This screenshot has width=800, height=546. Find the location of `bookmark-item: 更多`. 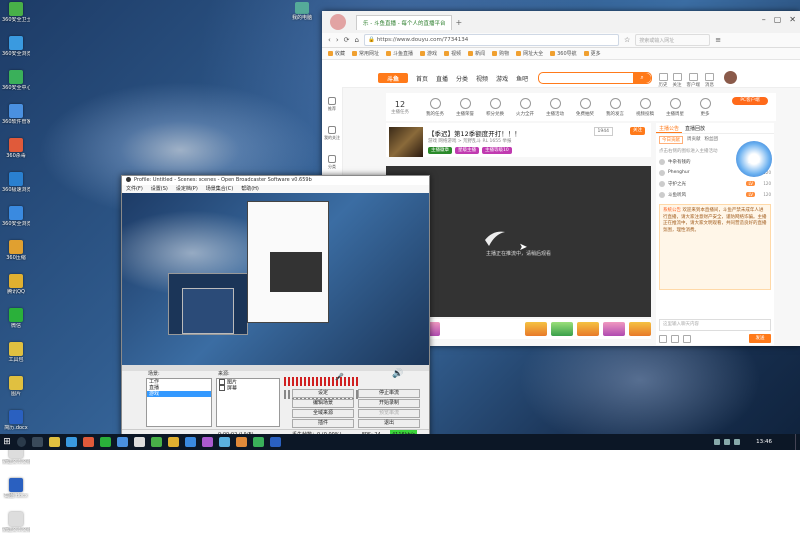

bookmark-item: 更多 is located at coordinates (592, 53).